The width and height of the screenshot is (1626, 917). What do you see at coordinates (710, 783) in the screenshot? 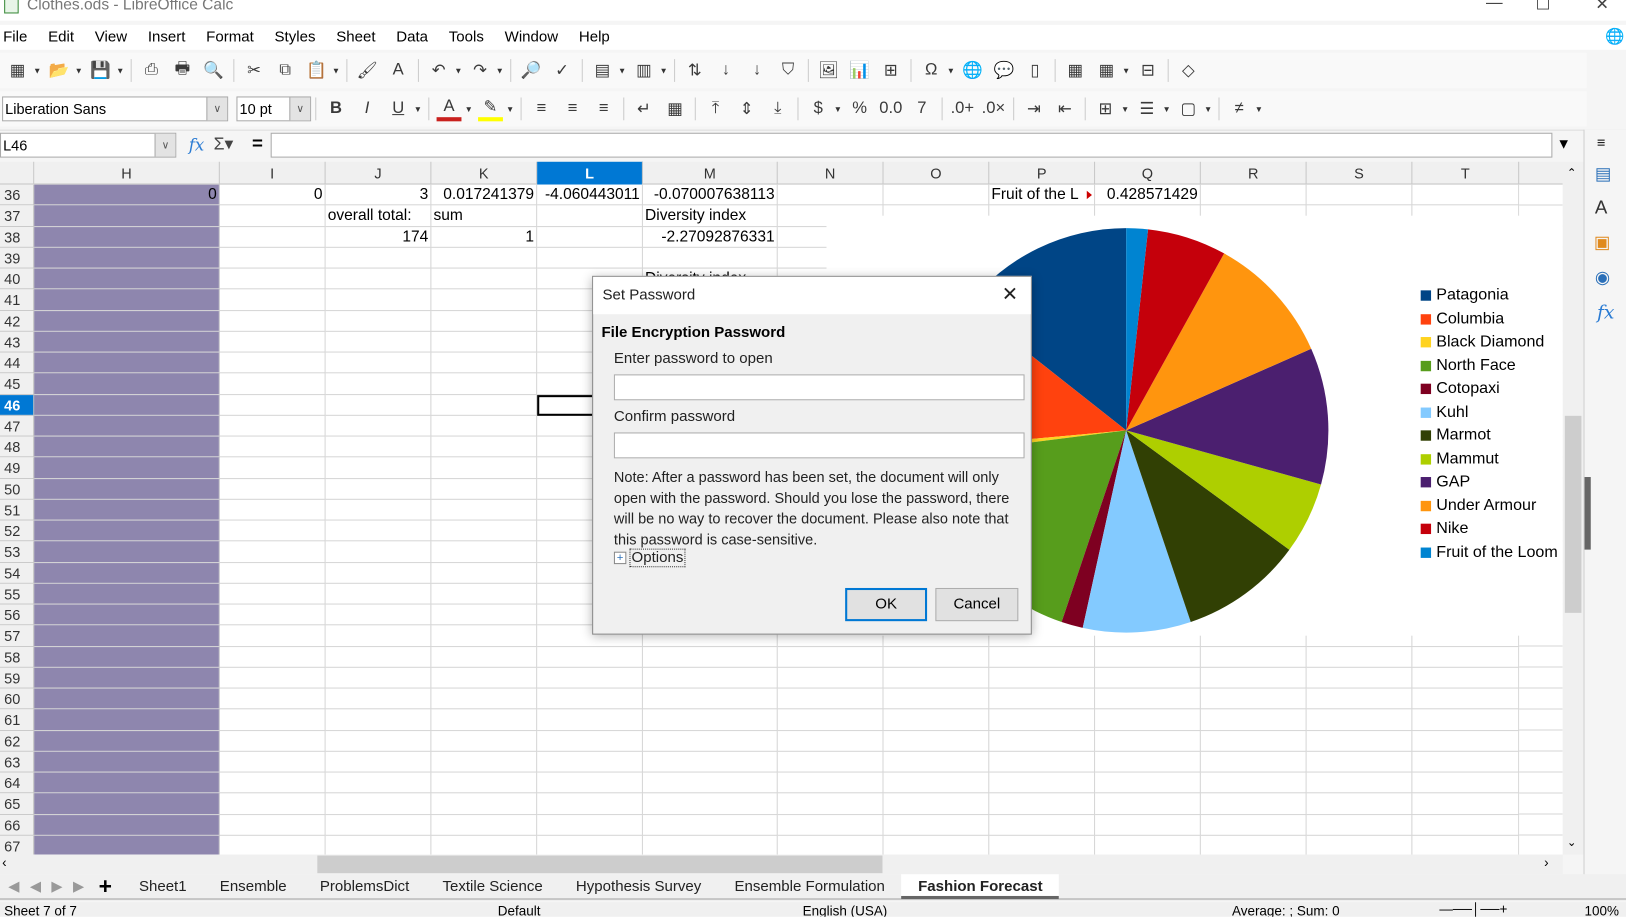
I see `cell-M64` at bounding box center [710, 783].